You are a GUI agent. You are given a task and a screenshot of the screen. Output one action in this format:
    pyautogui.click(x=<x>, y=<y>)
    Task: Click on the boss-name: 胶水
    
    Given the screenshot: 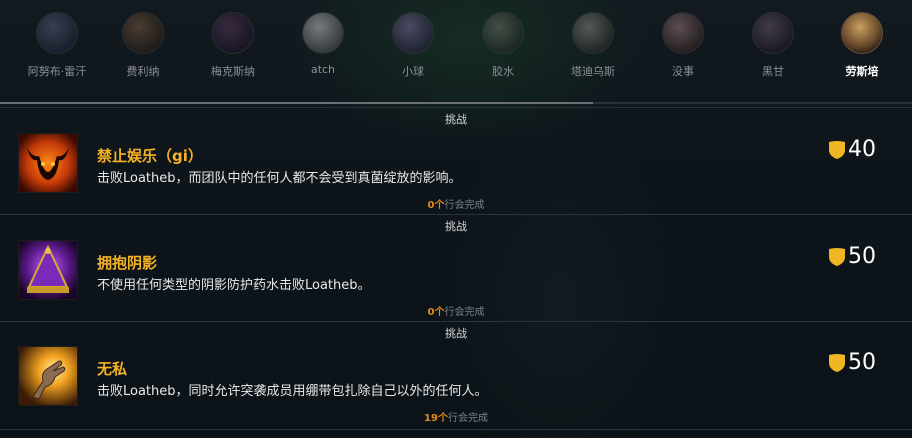 What is the action you would take?
    pyautogui.click(x=503, y=71)
    